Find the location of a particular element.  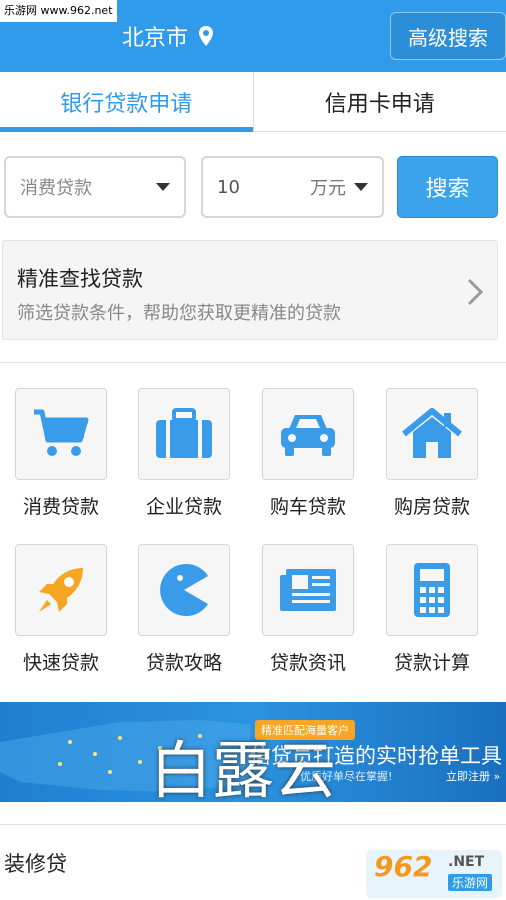

pacman-icon is located at coordinates (184, 590).